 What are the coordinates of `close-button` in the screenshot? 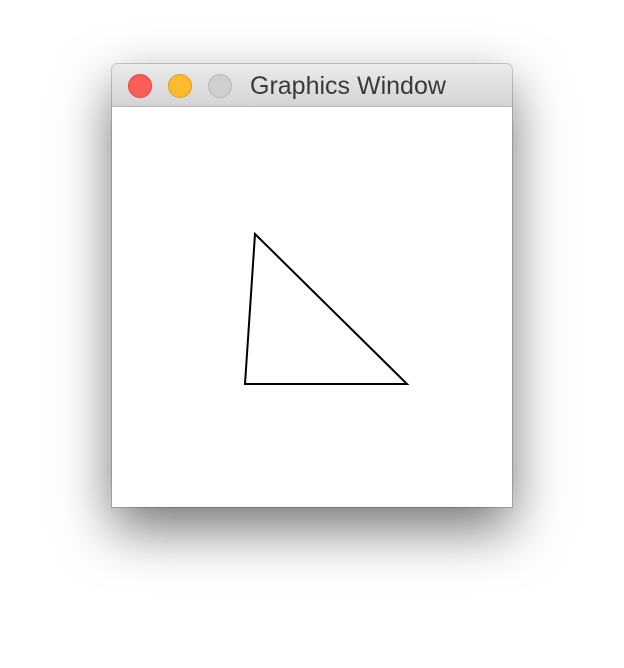 It's located at (140, 86).